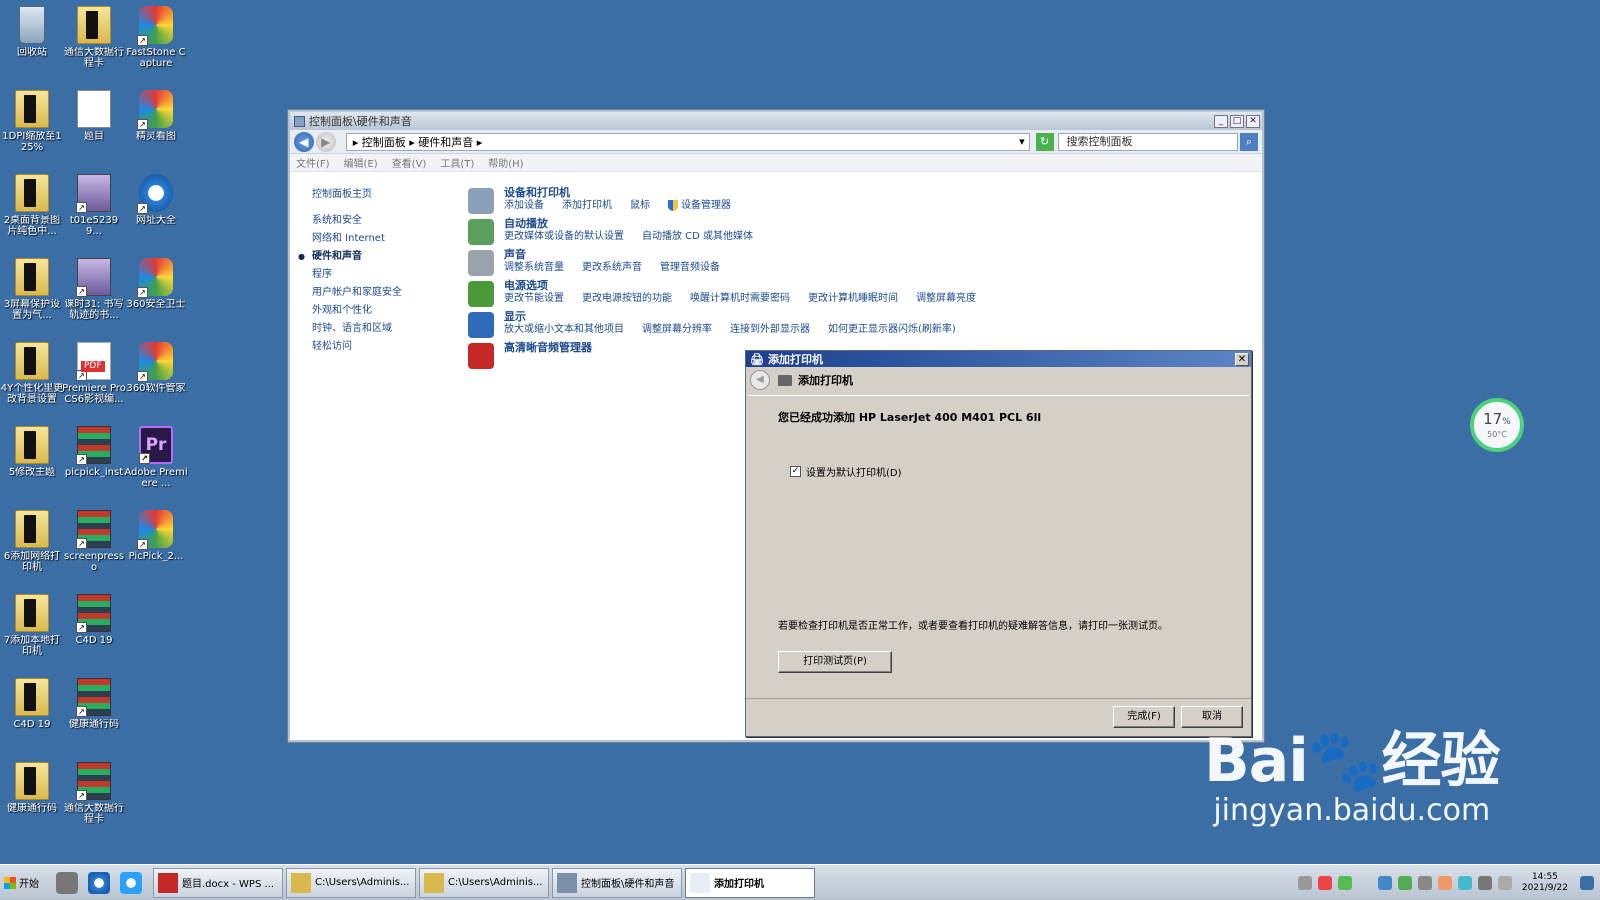 The height and width of the screenshot is (900, 1600). What do you see at coordinates (750, 882) in the screenshot?
I see `taskbar-button: 添加打印机` at bounding box center [750, 882].